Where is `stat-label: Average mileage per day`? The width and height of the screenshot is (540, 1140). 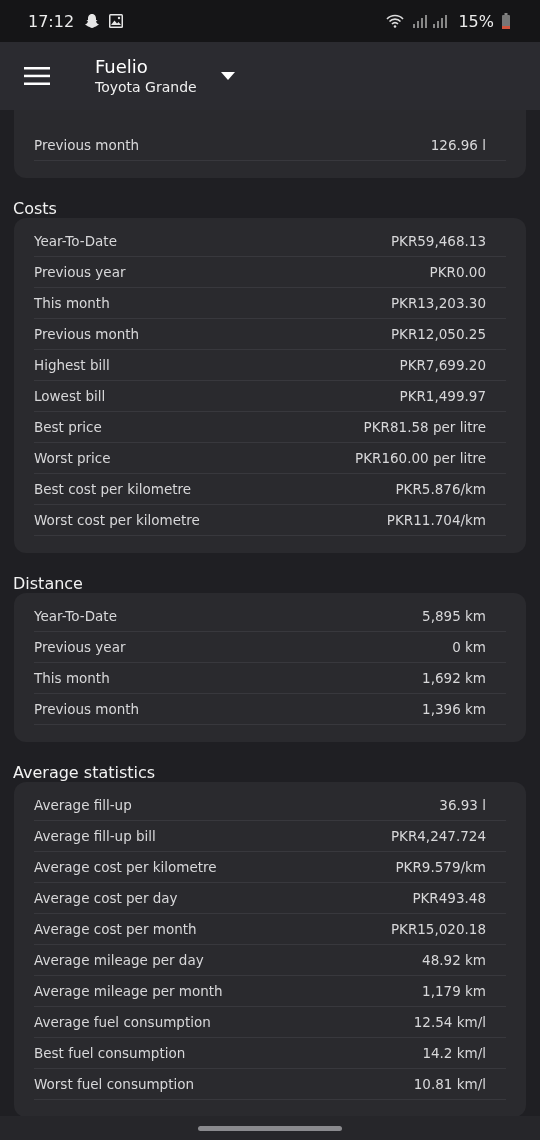
stat-label: Average mileage per day is located at coordinates (119, 960).